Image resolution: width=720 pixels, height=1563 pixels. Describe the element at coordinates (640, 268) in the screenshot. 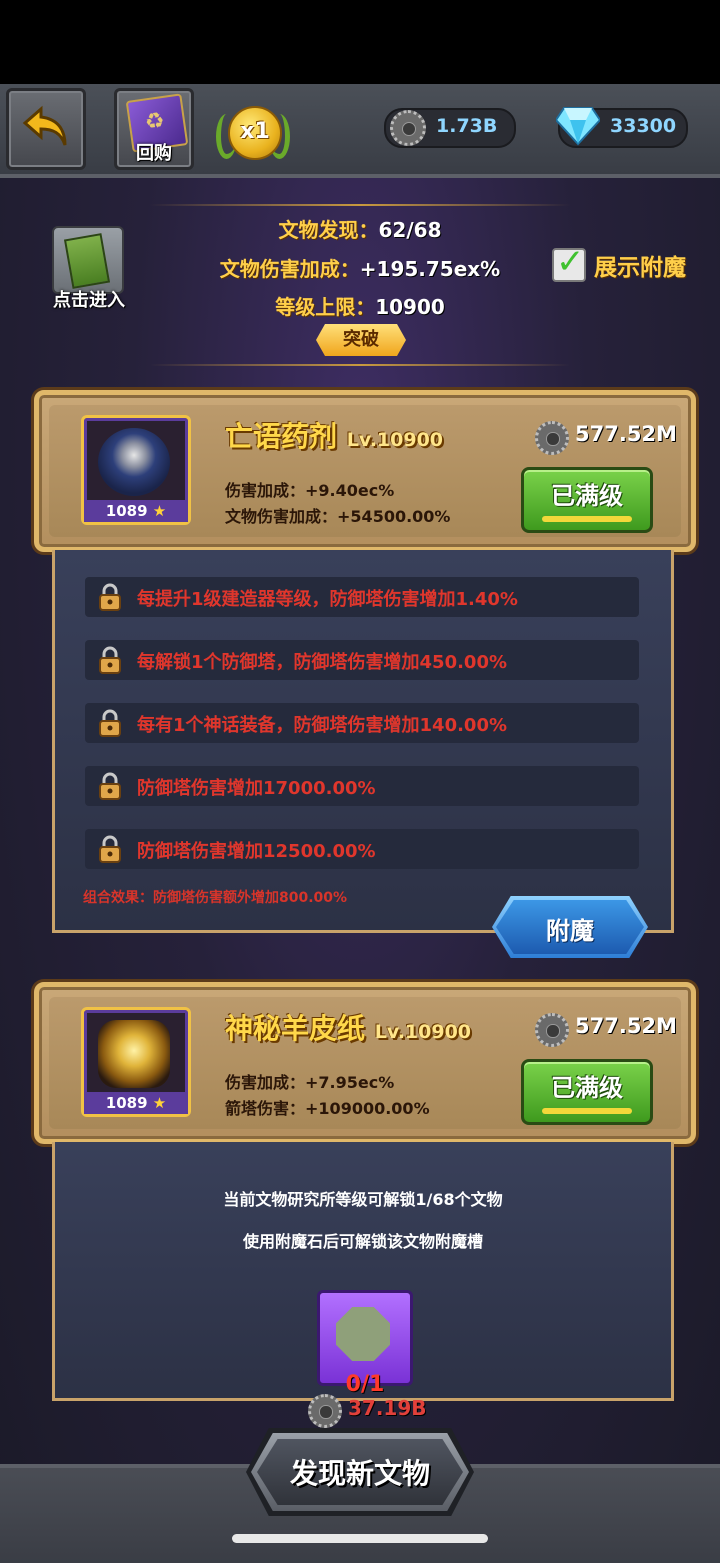

I see `show-enchant-label: 展示附魔` at that location.